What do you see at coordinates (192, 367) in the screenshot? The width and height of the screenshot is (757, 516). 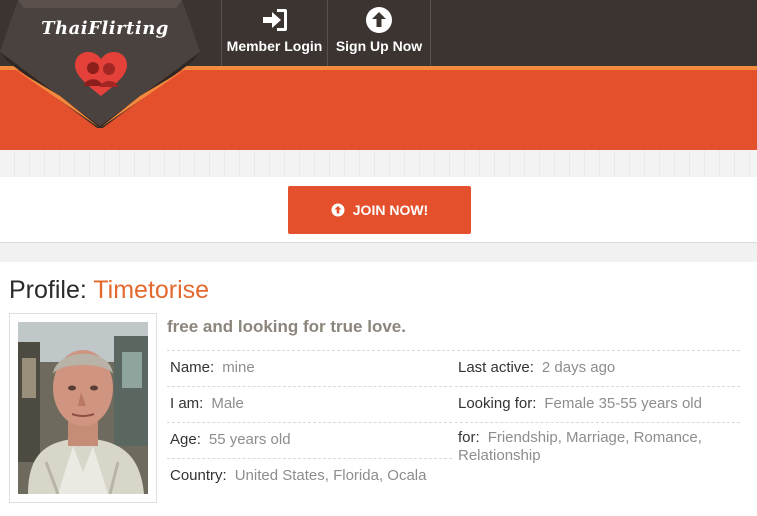 I see `field-name-label: Name:` at bounding box center [192, 367].